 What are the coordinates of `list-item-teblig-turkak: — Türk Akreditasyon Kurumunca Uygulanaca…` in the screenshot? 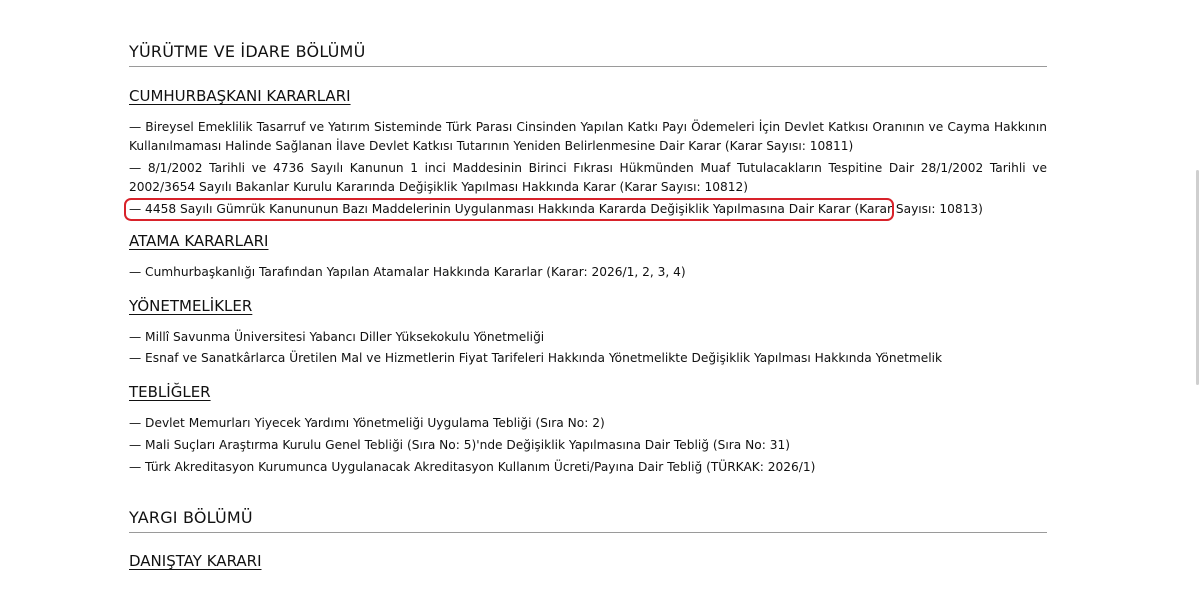 It's located at (588, 467).